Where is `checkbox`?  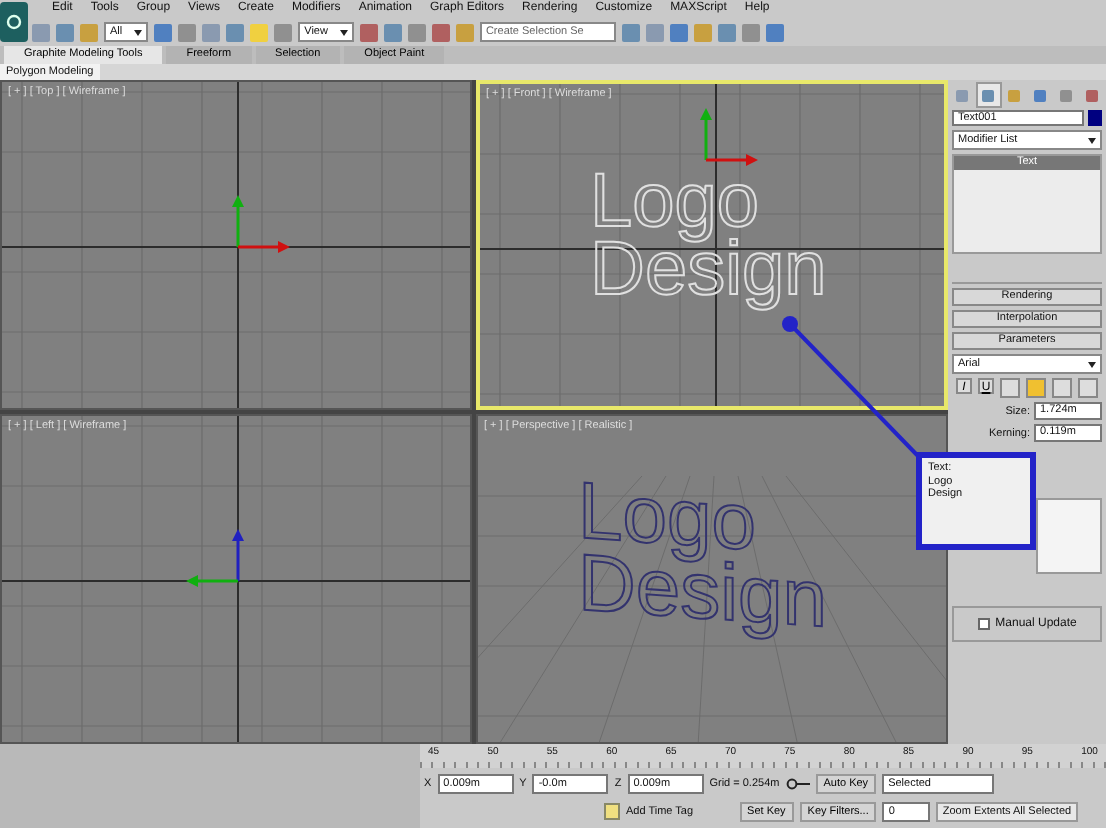
checkbox is located at coordinates (983, 624).